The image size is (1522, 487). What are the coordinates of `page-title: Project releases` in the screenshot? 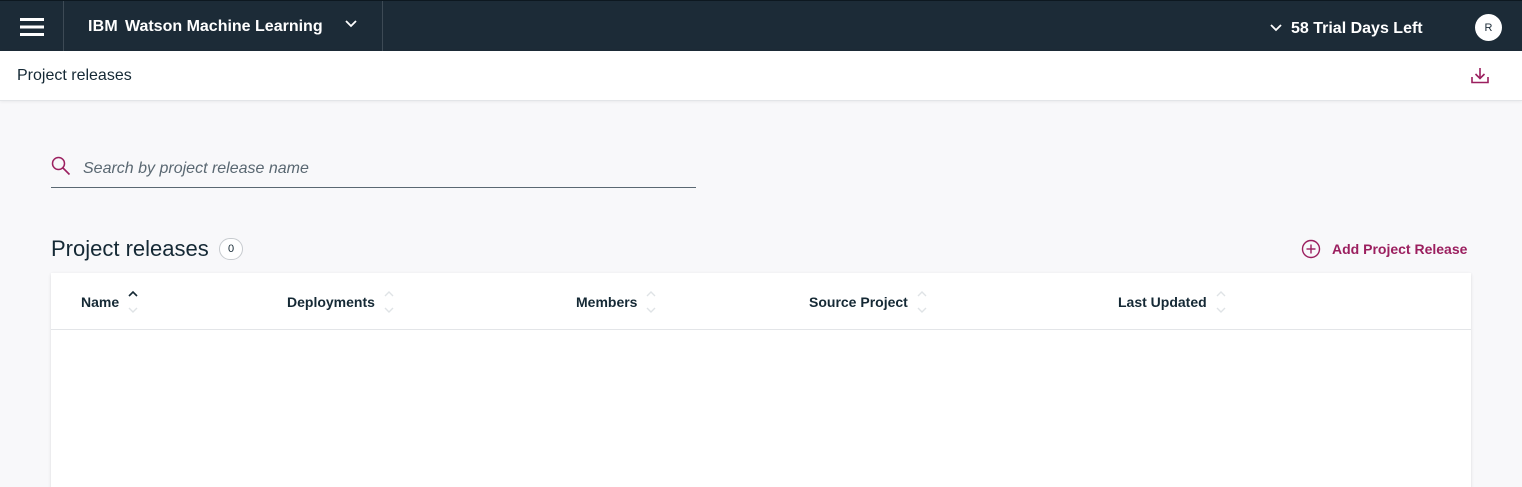 It's located at (74, 75).